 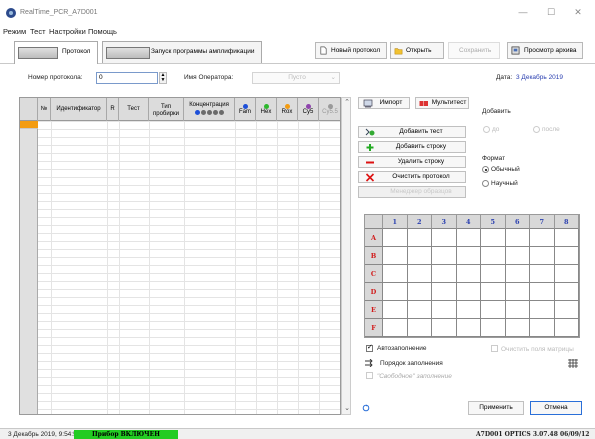 I want to click on plate-map: 12345678 ABCDEF, so click(x=472, y=276).